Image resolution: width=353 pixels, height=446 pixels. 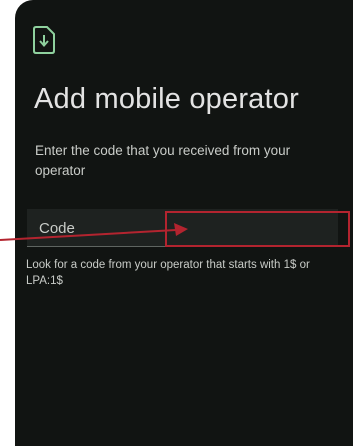 I want to click on sim-download-icon, so click(x=44, y=40).